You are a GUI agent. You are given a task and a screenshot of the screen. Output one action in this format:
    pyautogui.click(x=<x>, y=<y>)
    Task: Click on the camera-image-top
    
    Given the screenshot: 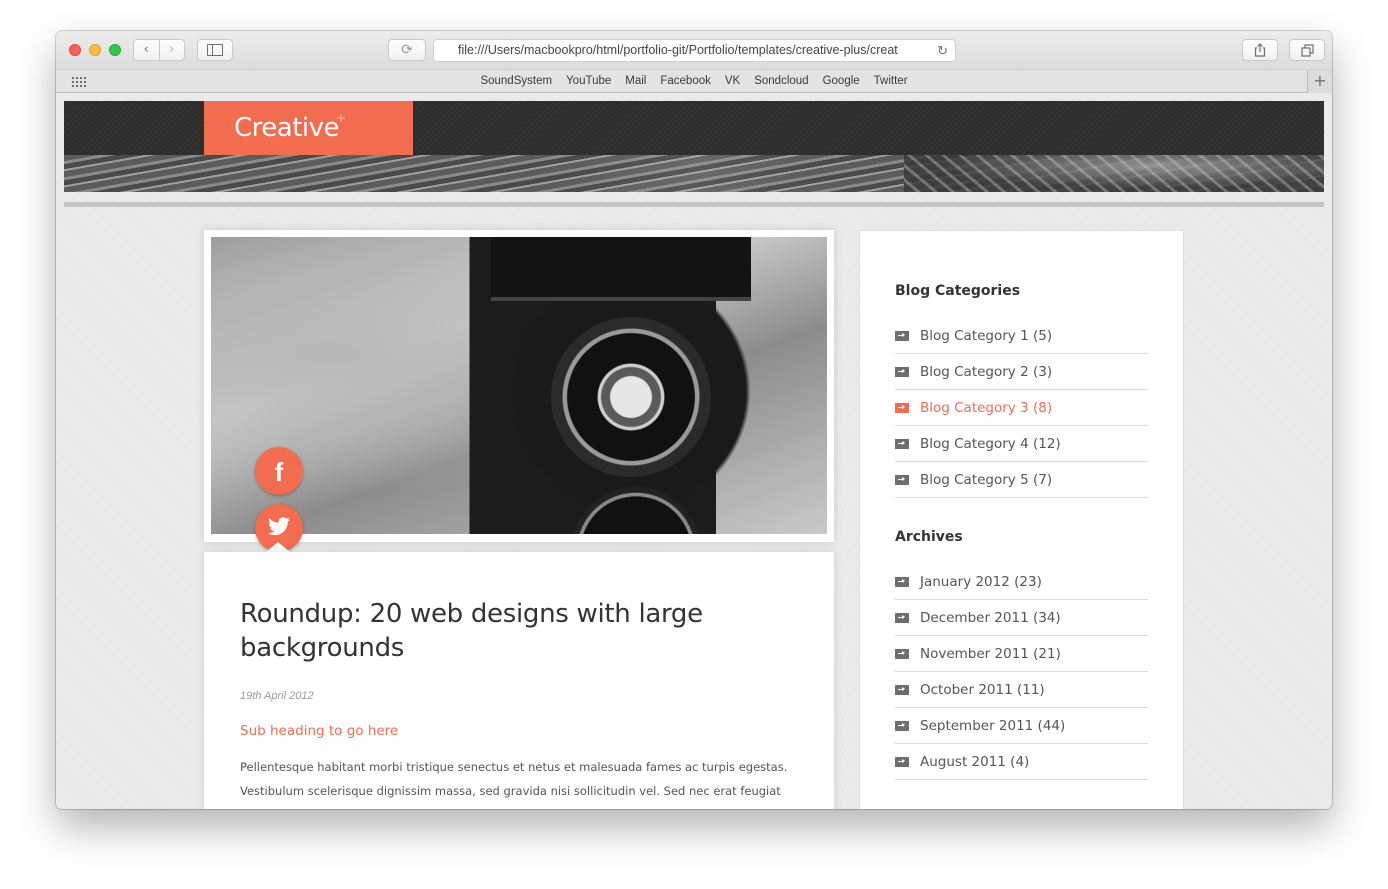 What is the action you would take?
    pyautogui.click(x=621, y=269)
    